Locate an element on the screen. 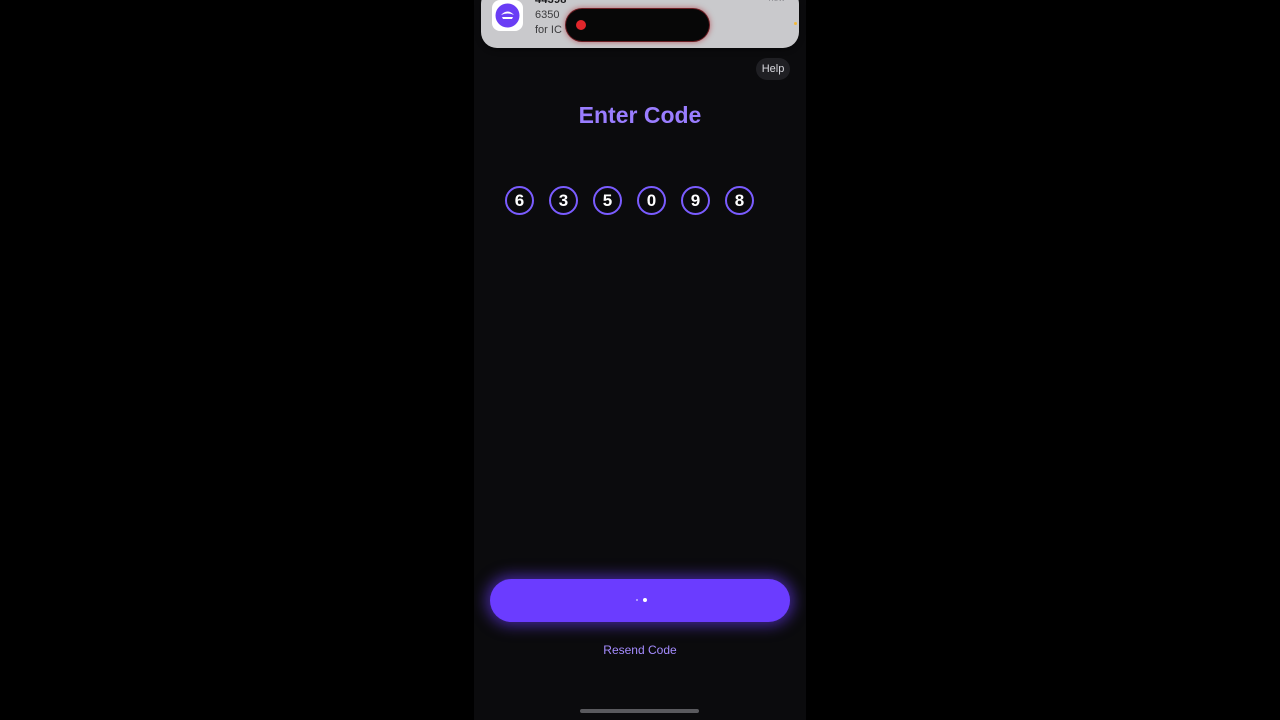 The width and height of the screenshot is (1280, 720). loading-spinner-icon is located at coordinates (641, 600).